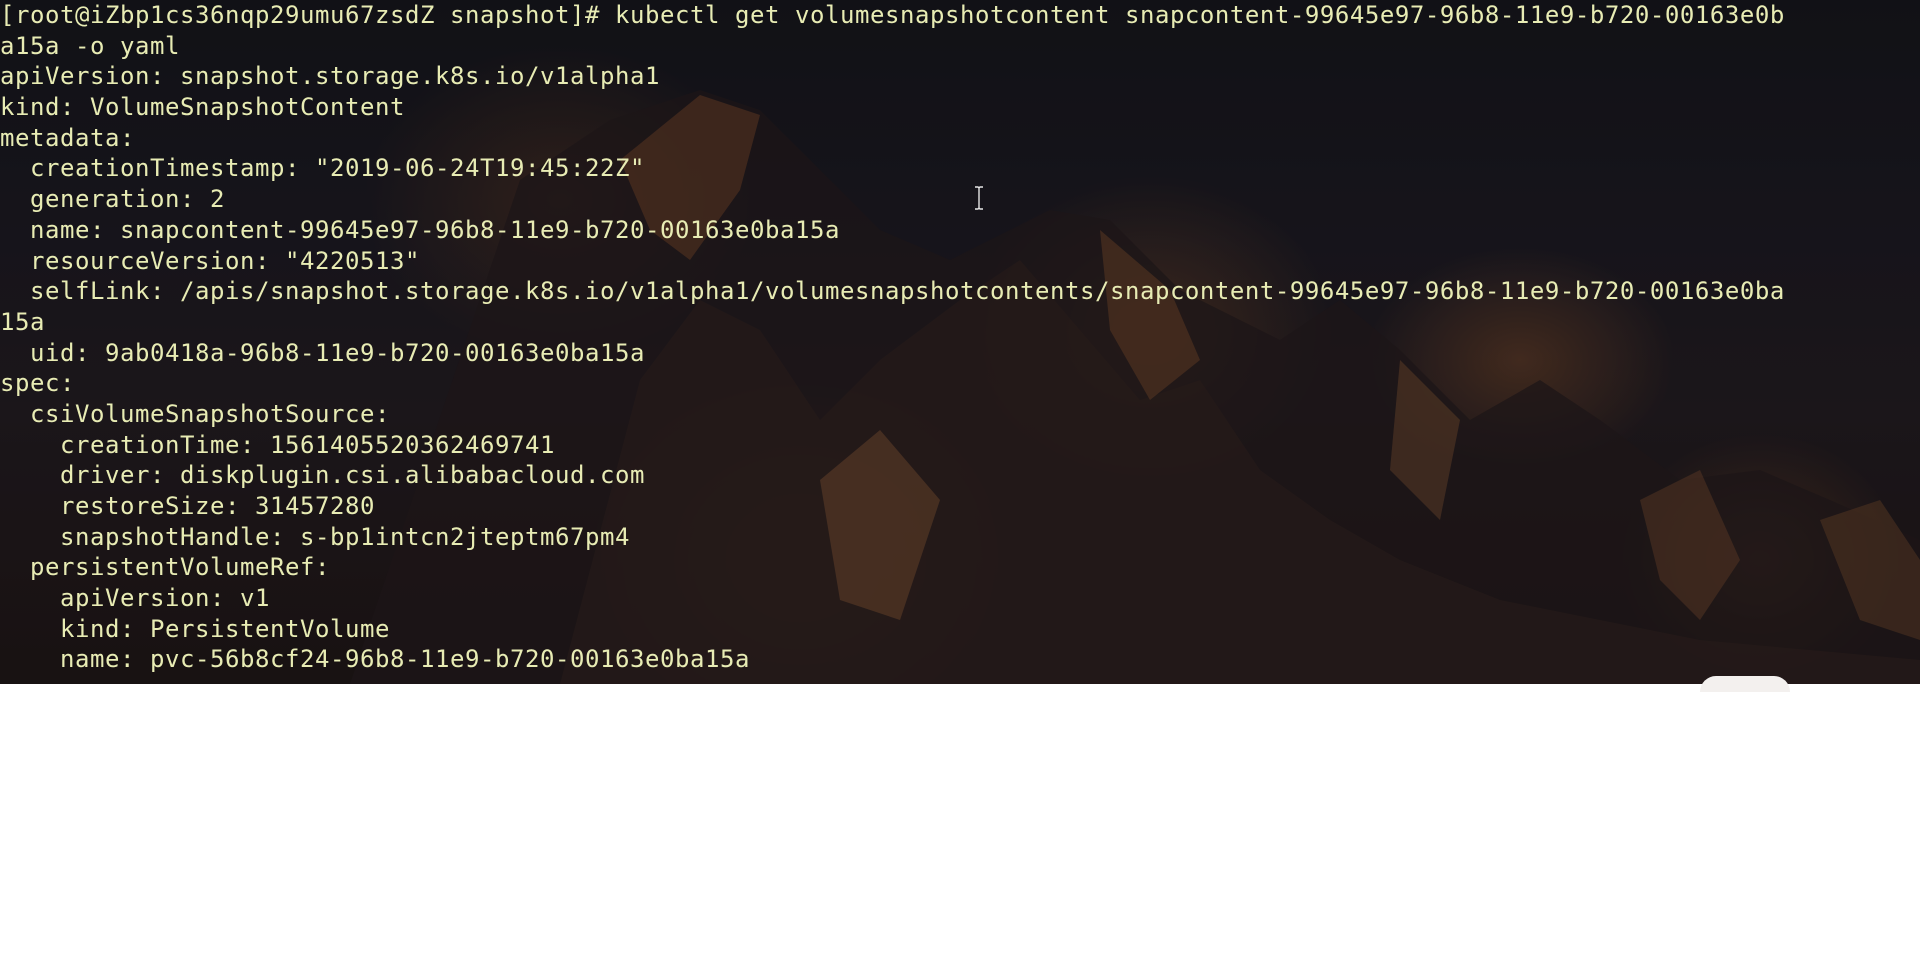 This screenshot has width=1920, height=978. Describe the element at coordinates (37, 383) in the screenshot. I see `terminal-line: spec:` at that location.